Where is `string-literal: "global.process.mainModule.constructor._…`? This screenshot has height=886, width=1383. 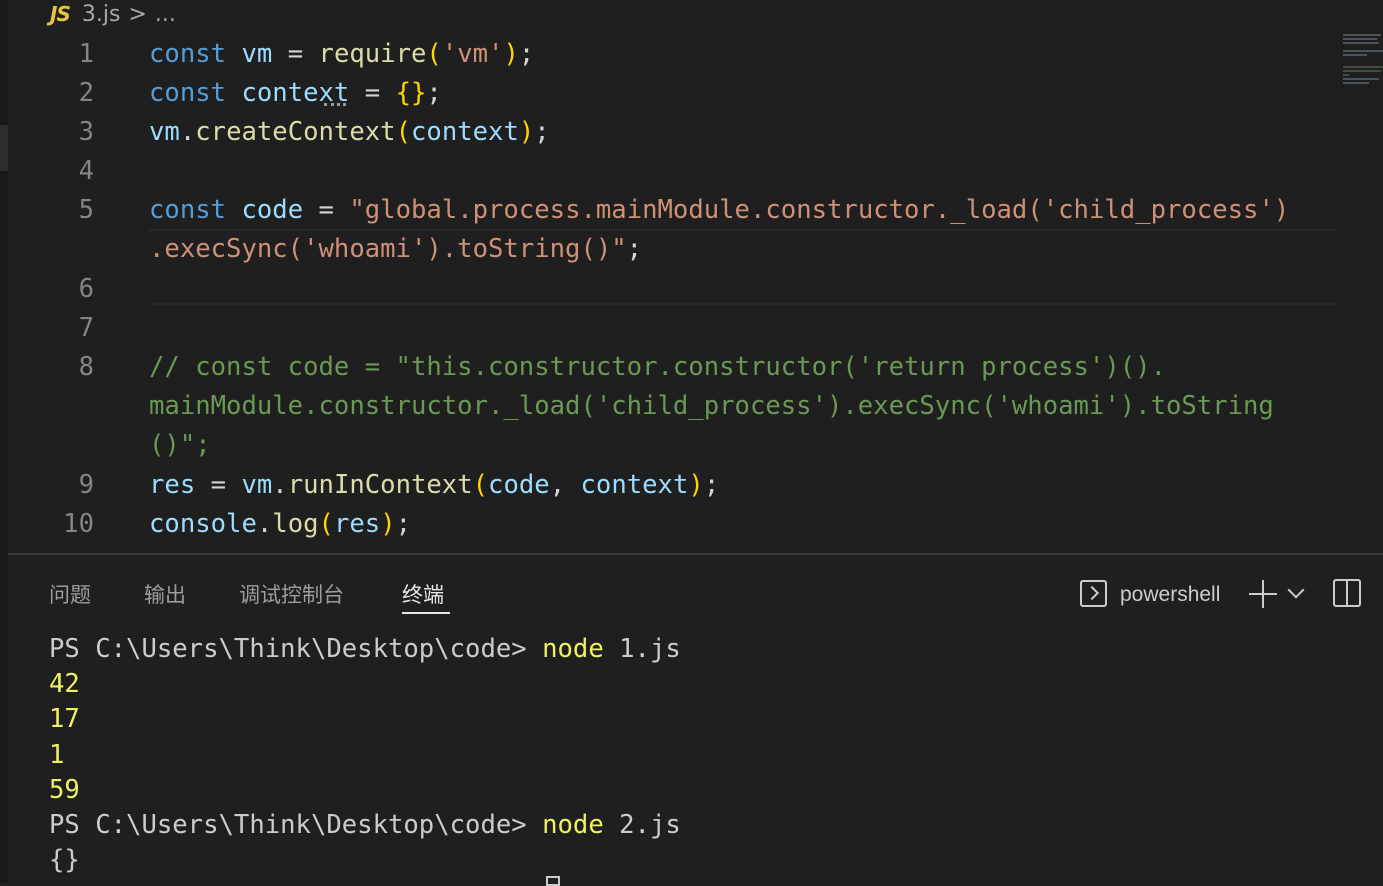
string-literal: "global.process.mainModule.constructor._… is located at coordinates (819, 210).